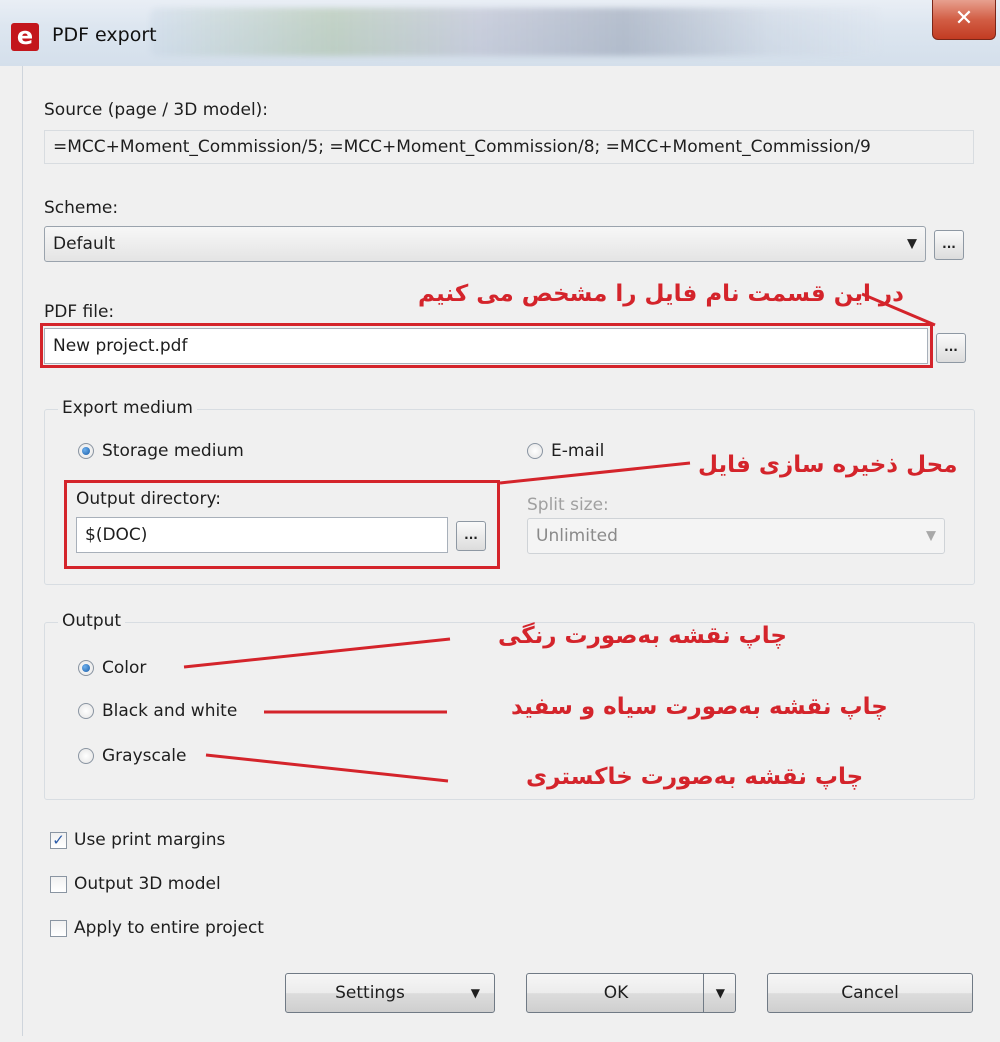 The image size is (1000, 1042). Describe the element at coordinates (124, 668) in the screenshot. I see `color-label: Color` at that location.